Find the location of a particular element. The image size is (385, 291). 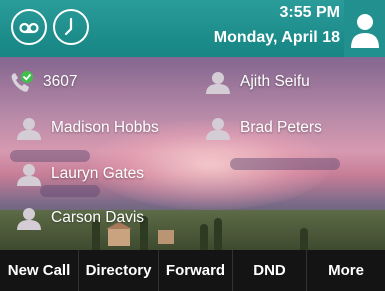

favorite-contact-madison-hobbs: Madison Hobbs is located at coordinates (87, 128).